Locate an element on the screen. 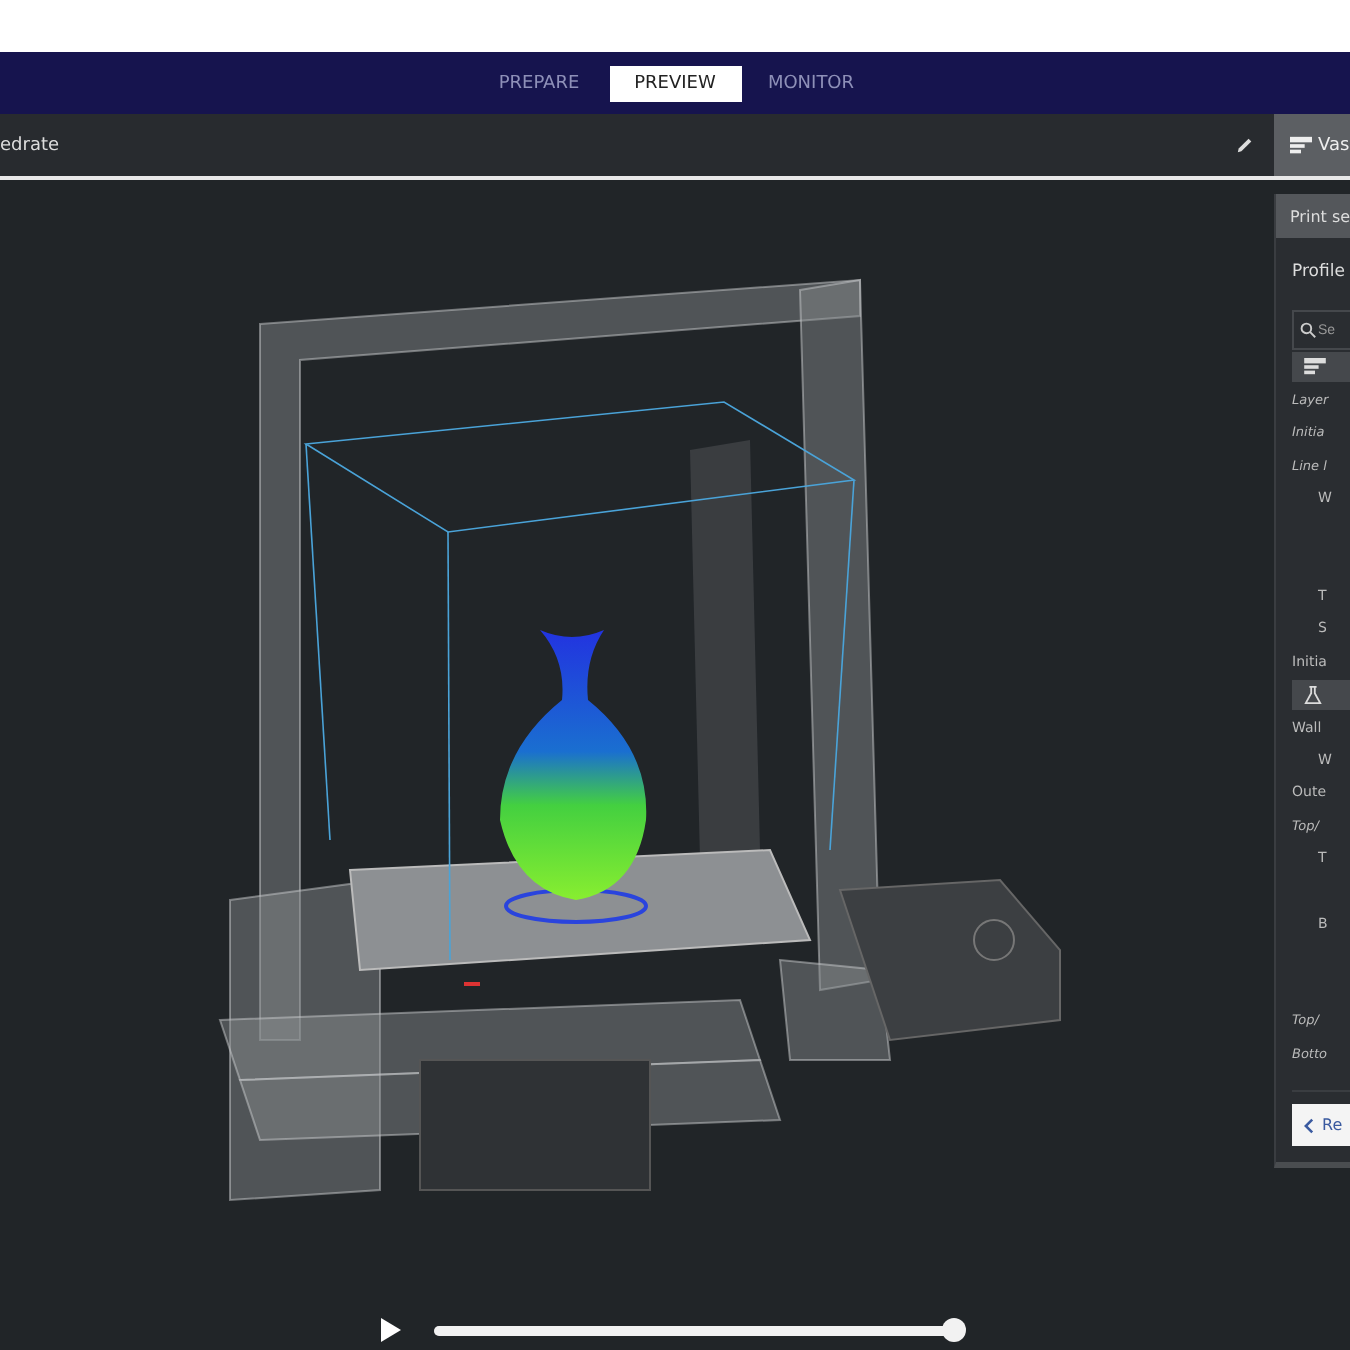  flask-icon is located at coordinates (1313, 694).